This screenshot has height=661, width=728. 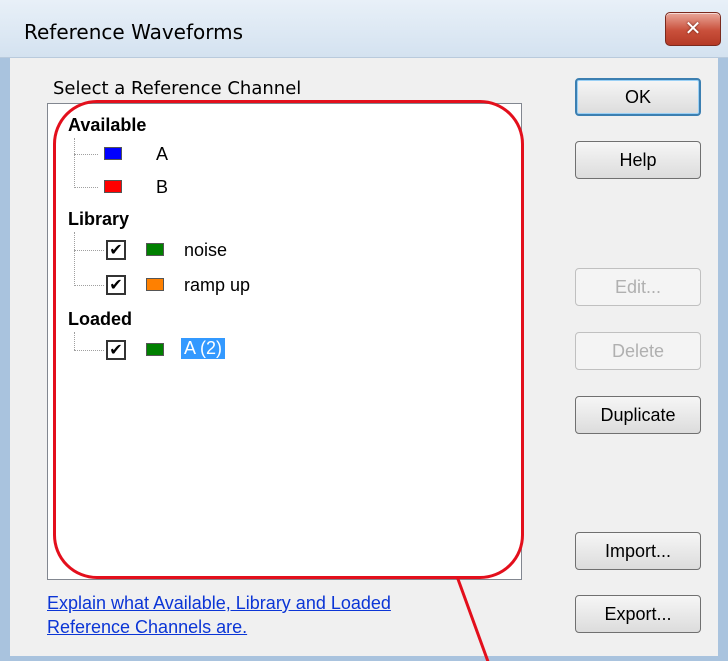 I want to click on tree-header-loaded: Loaded, so click(x=100, y=319).